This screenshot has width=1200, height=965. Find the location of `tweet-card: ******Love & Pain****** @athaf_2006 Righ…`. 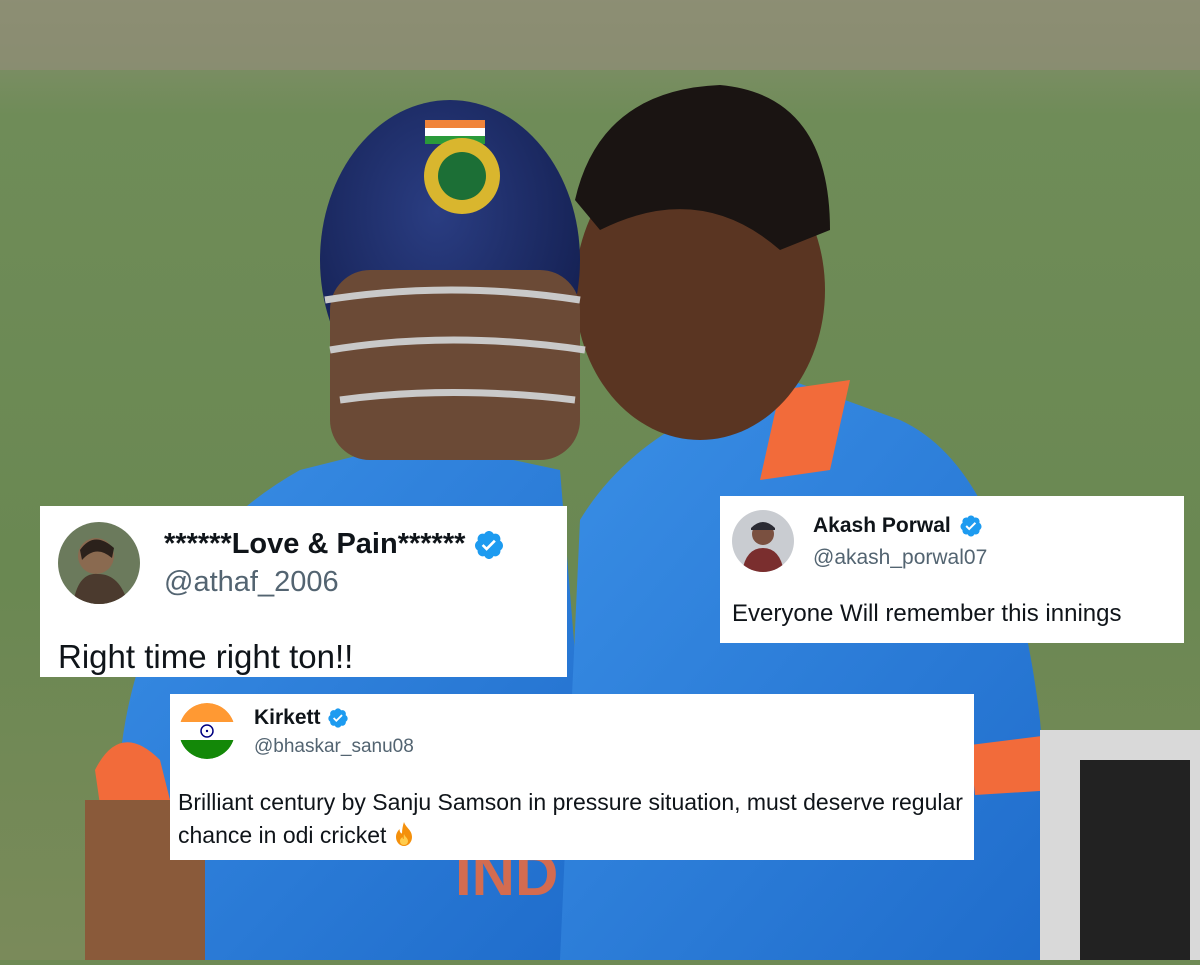

tweet-card: ******Love & Pain****** @athaf_2006 Righ… is located at coordinates (303, 591).